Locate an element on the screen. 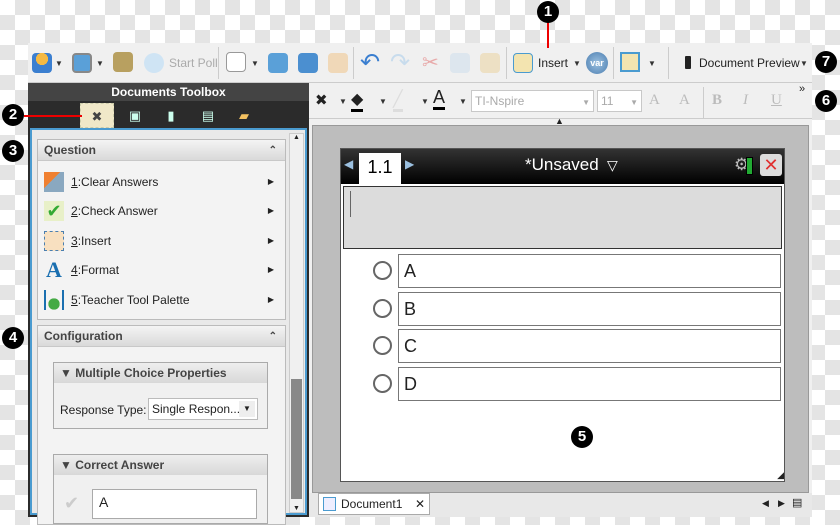 Image resolution: width=840 pixels, height=525 pixels. teacher-tool-palette-icon is located at coordinates (54, 300).